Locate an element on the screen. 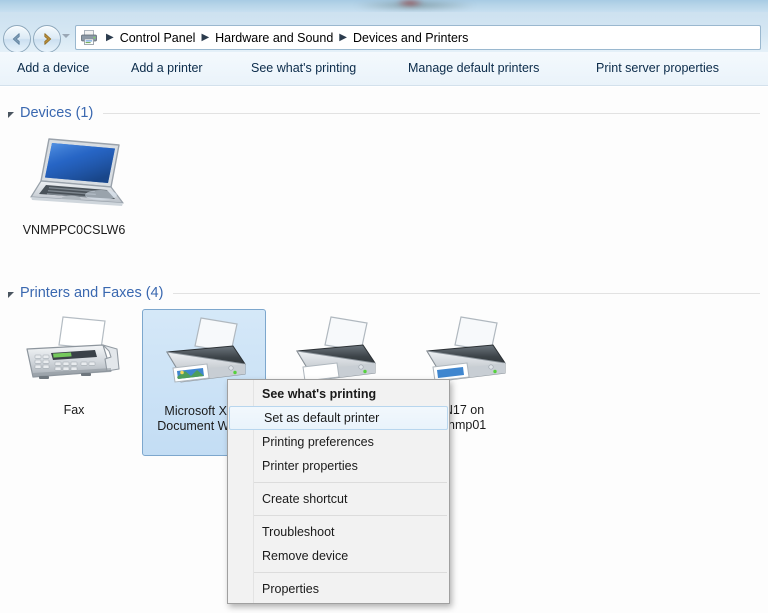  laptop-icon is located at coordinates (74, 177).